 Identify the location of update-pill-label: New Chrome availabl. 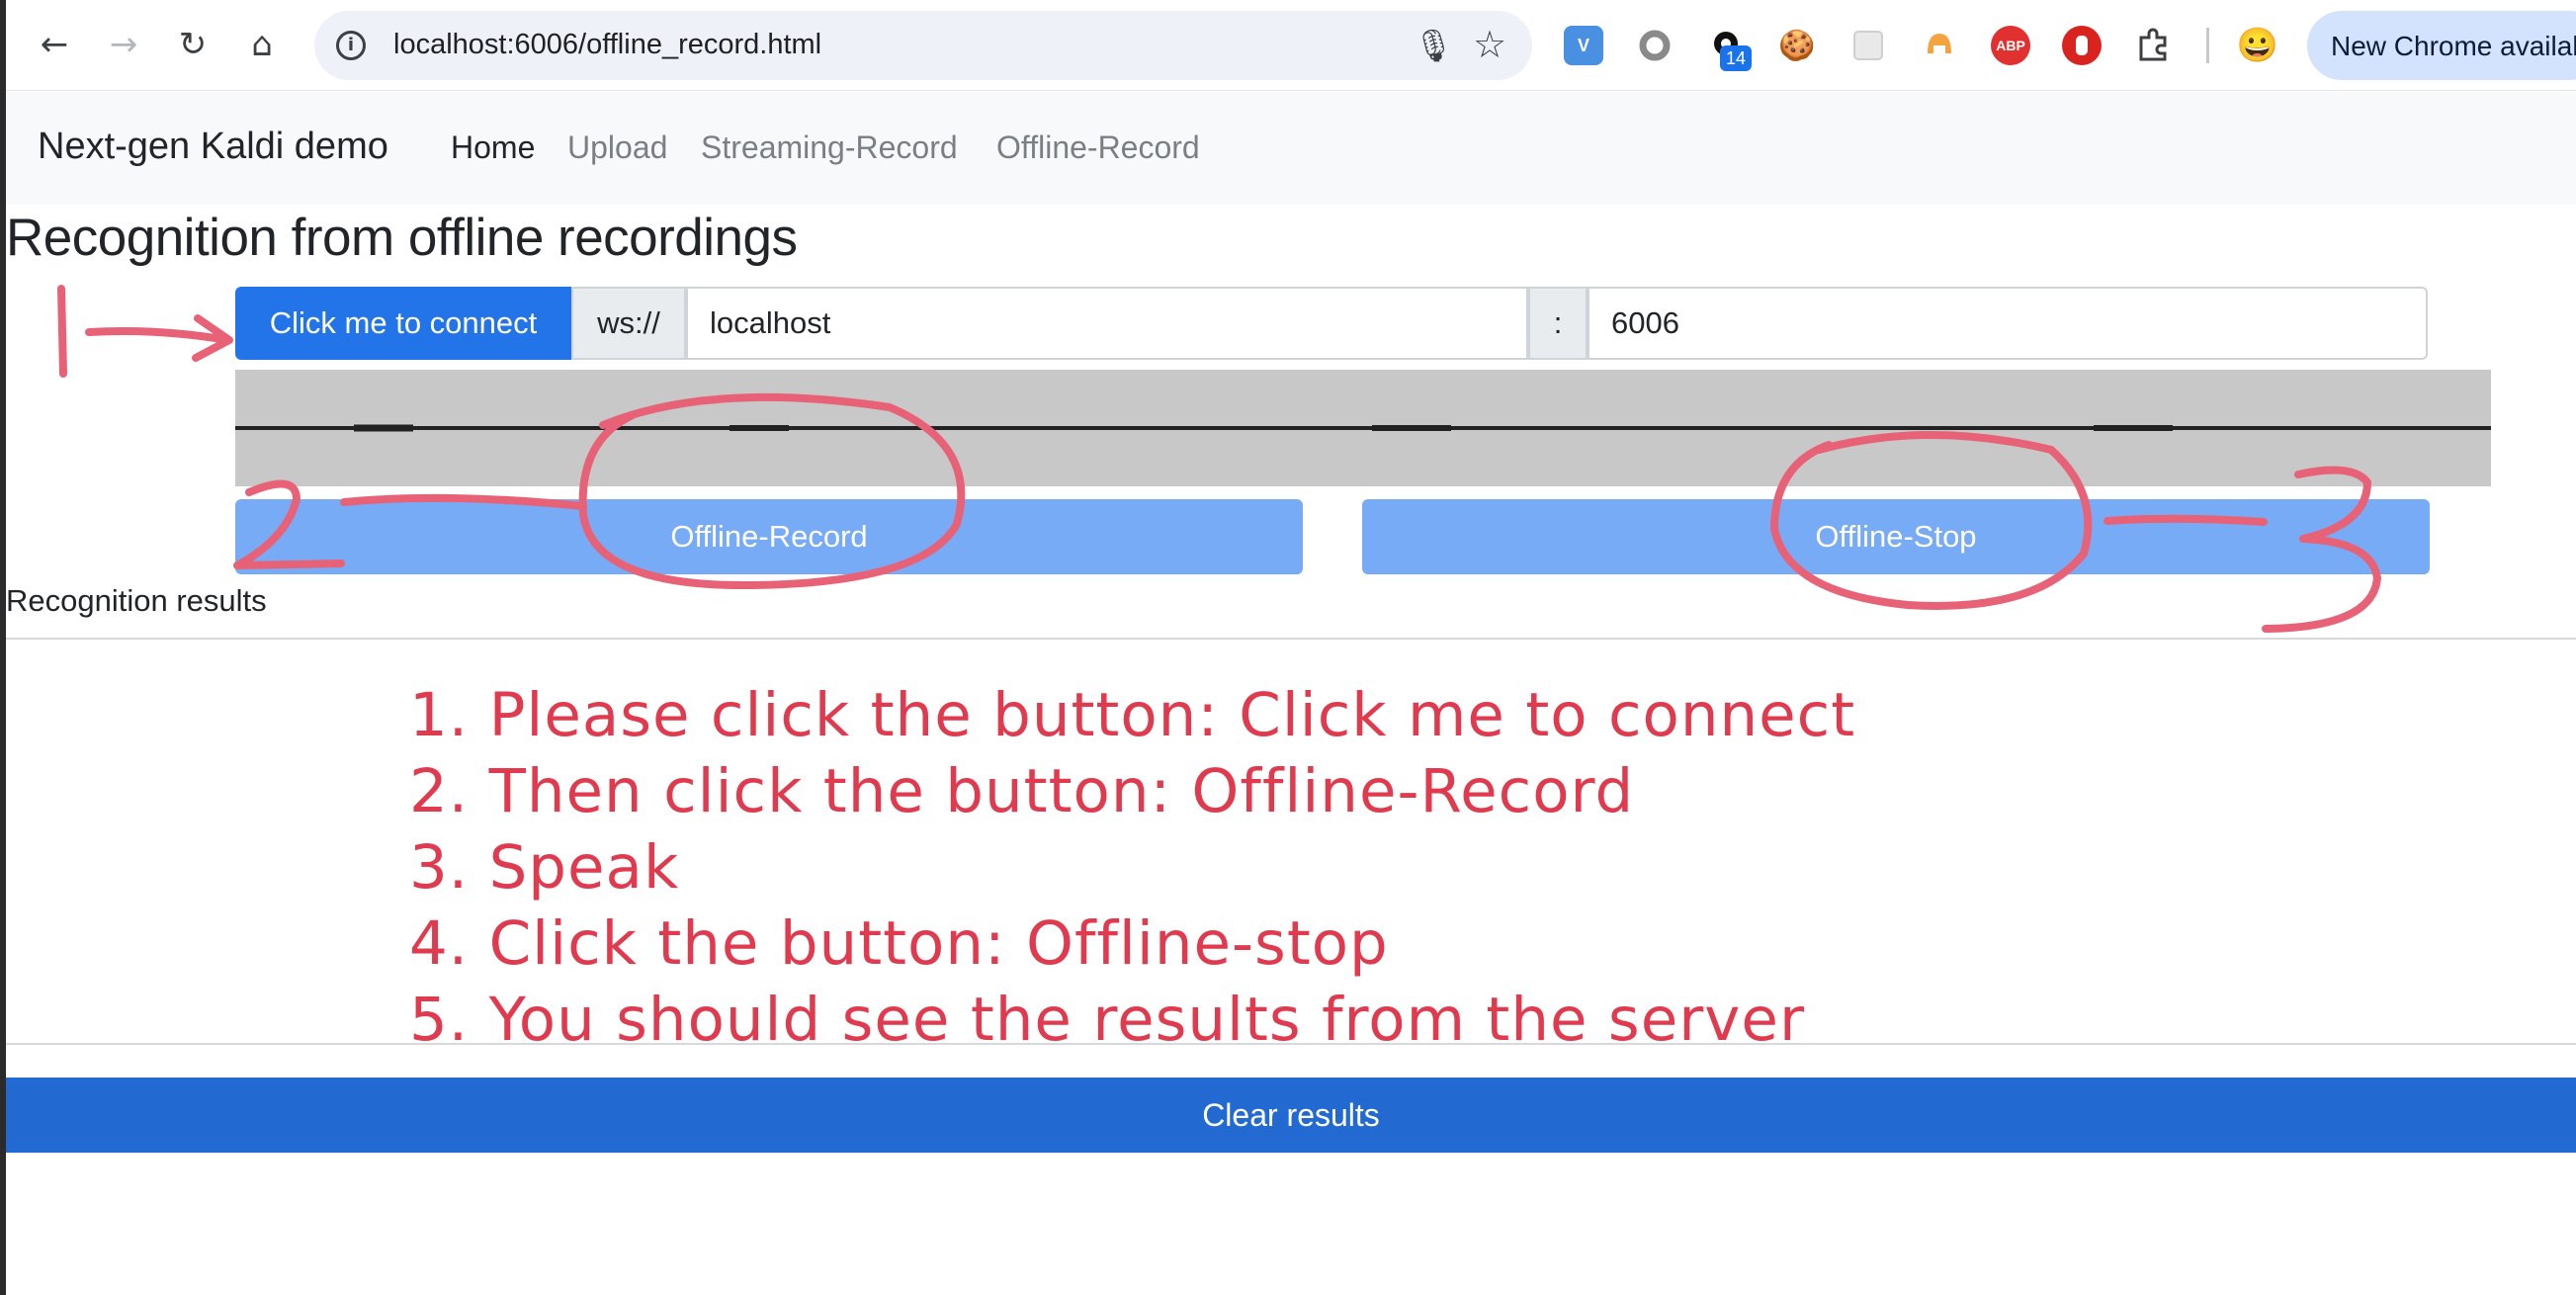
(2453, 46).